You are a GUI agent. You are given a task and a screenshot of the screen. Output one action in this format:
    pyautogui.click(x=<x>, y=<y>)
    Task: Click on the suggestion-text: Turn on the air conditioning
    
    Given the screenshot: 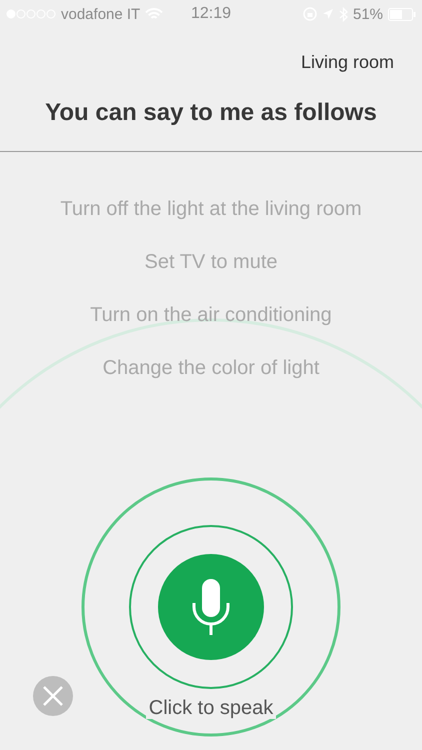 What is the action you would take?
    pyautogui.click(x=211, y=316)
    